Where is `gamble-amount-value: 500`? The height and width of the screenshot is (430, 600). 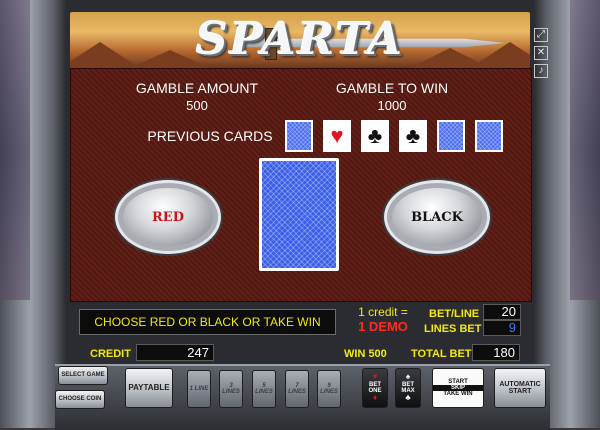
gamble-amount-value: 500 is located at coordinates (197, 105).